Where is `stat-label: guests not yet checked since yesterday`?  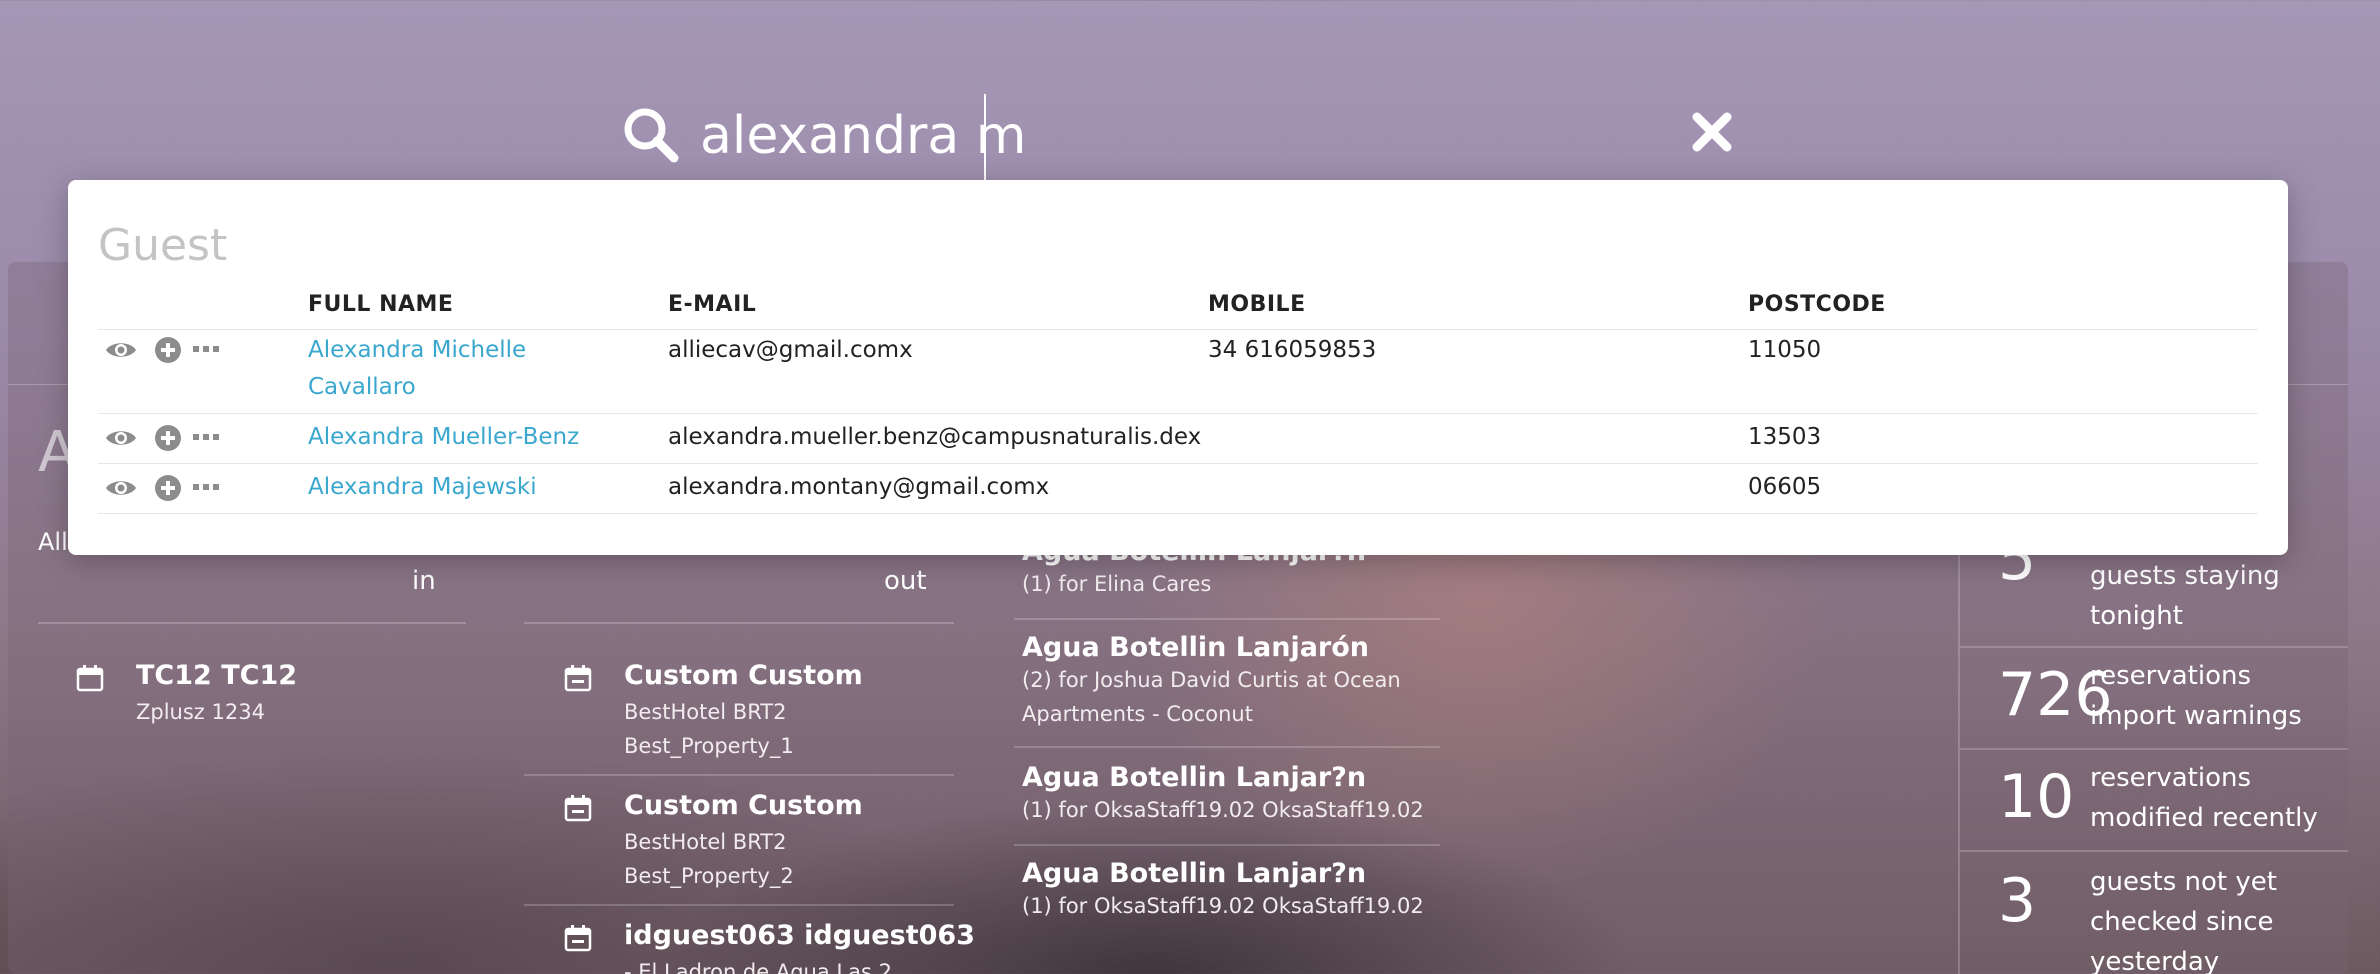 stat-label: guests not yet checked since yesterday is located at coordinates (2183, 920).